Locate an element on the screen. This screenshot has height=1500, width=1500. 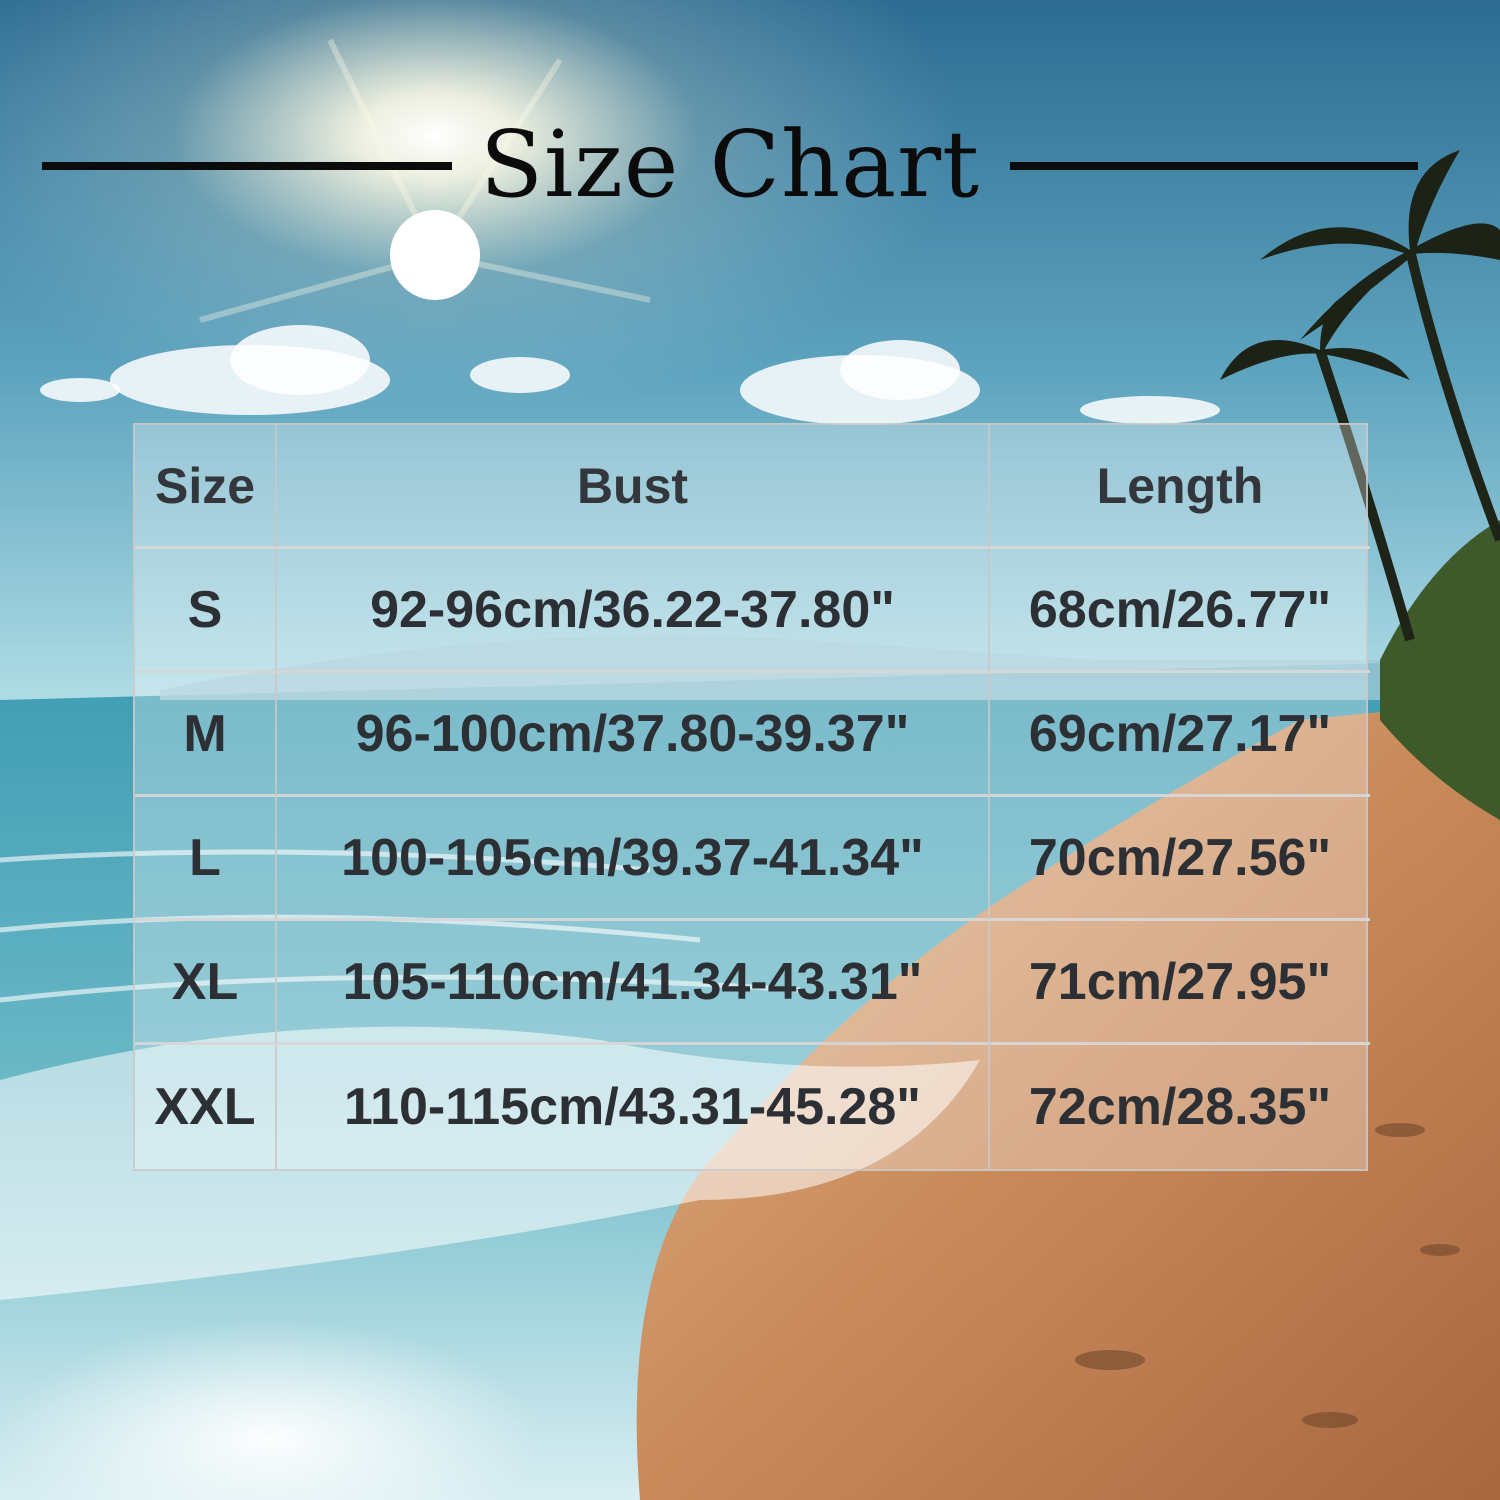
row-xl-bust: 105-110cm/41.34-43.31" is located at coordinates (633, 983).